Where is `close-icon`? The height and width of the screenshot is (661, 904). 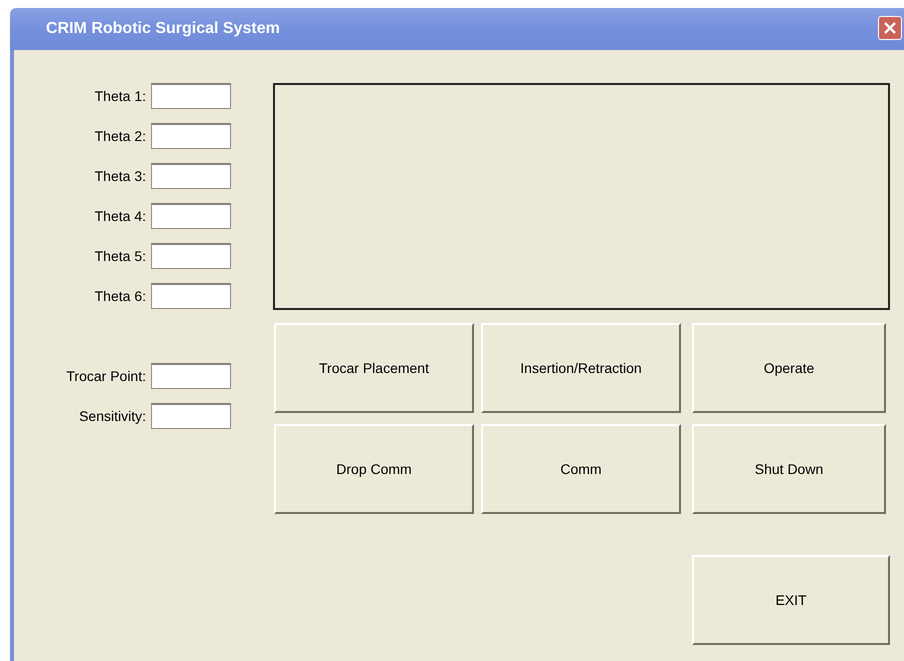
close-icon is located at coordinates (890, 28).